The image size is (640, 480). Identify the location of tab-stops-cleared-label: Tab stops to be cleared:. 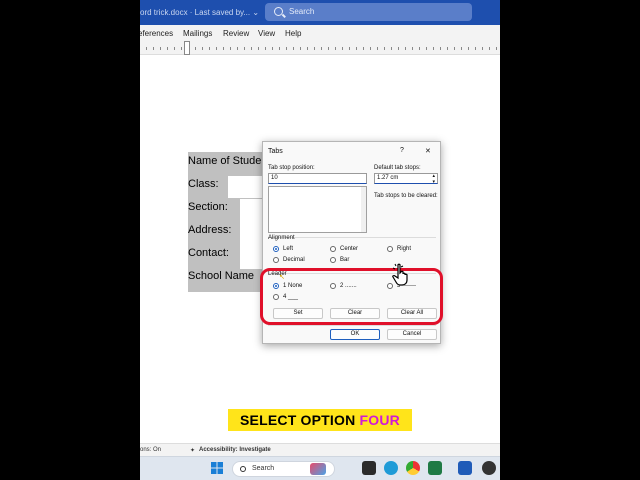
(406, 196).